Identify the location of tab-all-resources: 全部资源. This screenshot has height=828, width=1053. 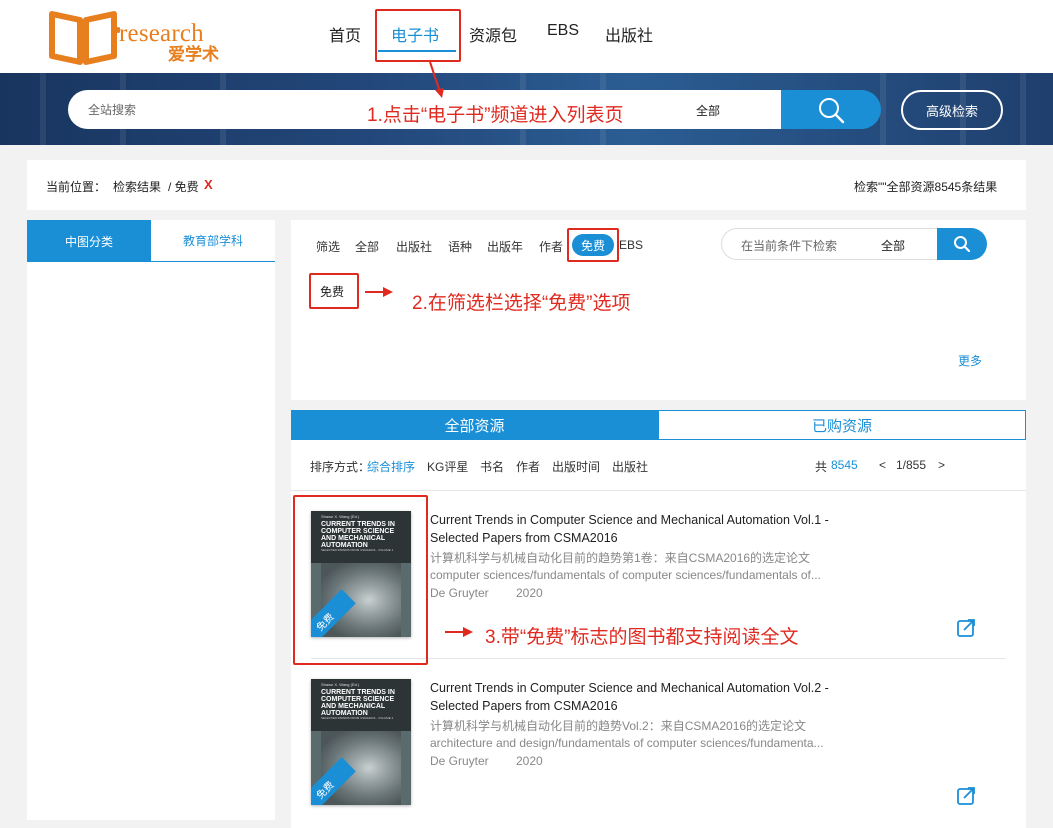
(474, 425).